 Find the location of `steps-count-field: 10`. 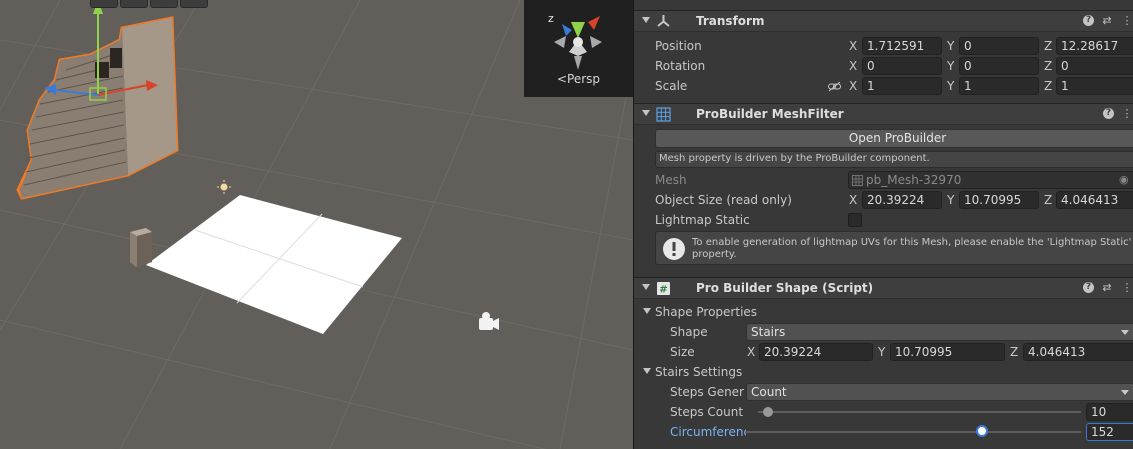

steps-count-field: 10 is located at coordinates (1109, 412).